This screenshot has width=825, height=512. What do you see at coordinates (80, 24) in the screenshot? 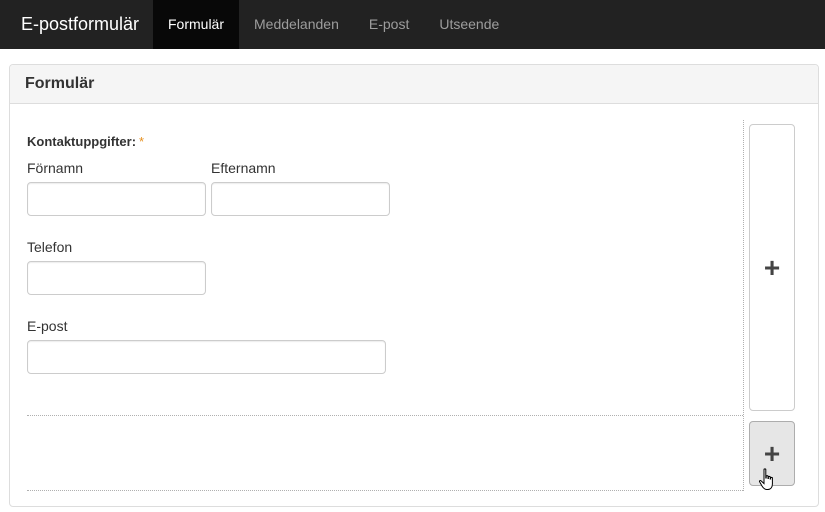
I see `brand-title: E-postformulär` at bounding box center [80, 24].